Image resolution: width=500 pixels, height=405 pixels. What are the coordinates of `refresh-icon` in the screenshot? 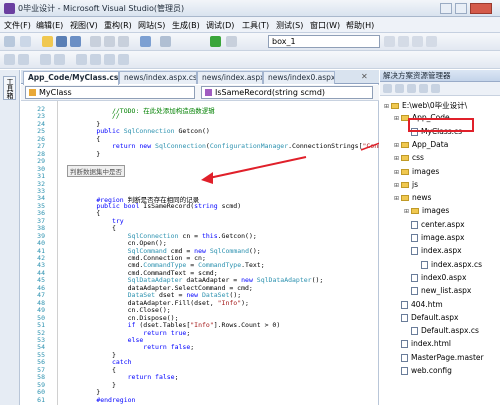 It's located at (399, 88).